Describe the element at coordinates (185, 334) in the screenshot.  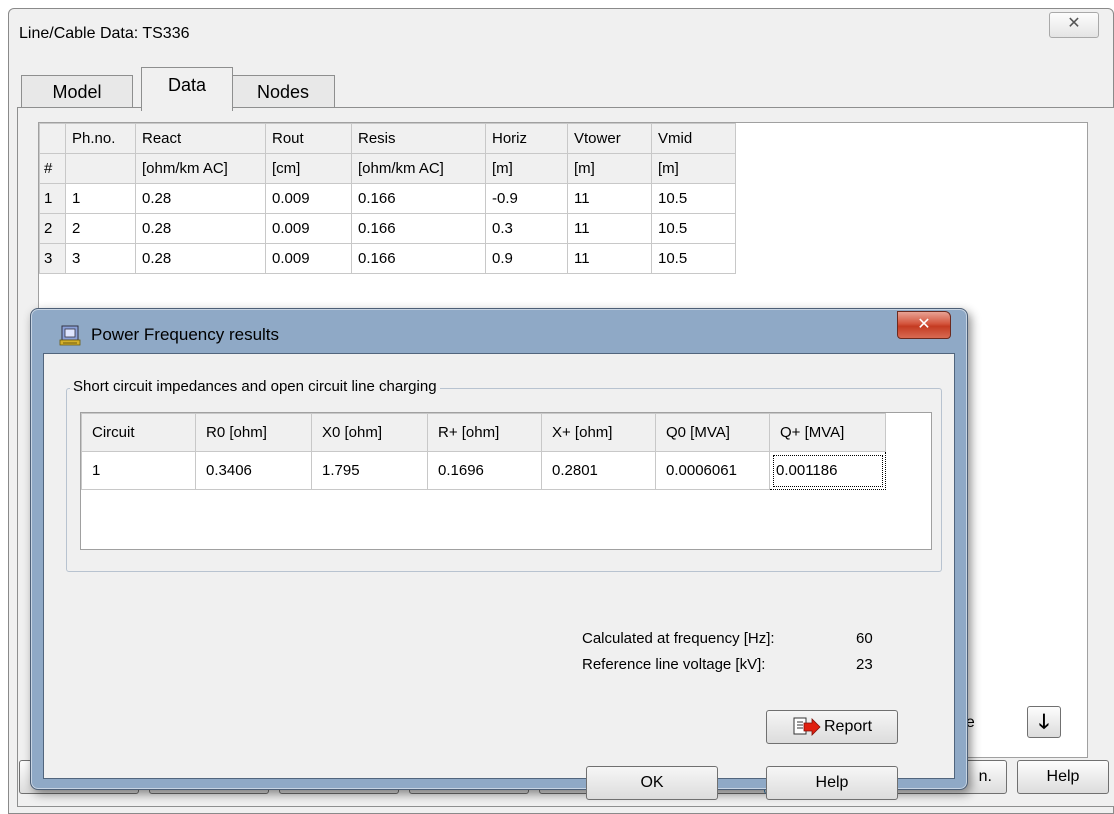
I see `dialog-title: Power Frequency results` at that location.